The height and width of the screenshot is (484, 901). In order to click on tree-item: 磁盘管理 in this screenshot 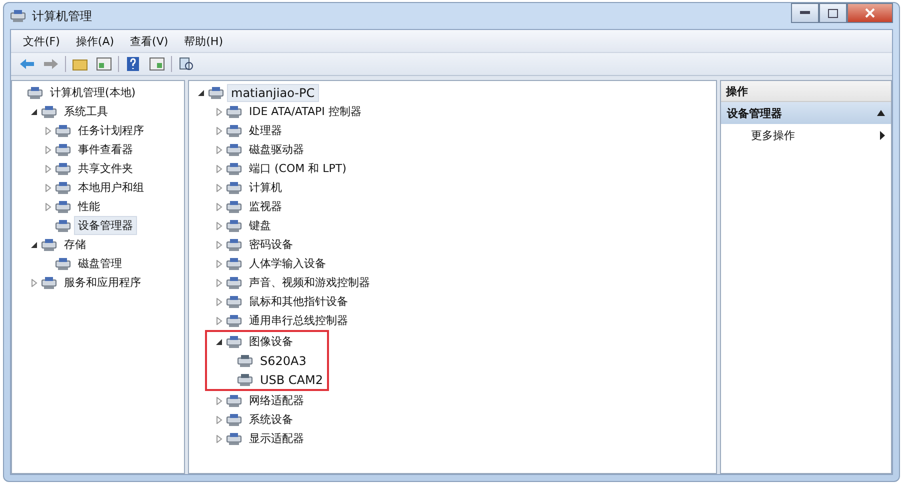, I will do `click(100, 263)`.